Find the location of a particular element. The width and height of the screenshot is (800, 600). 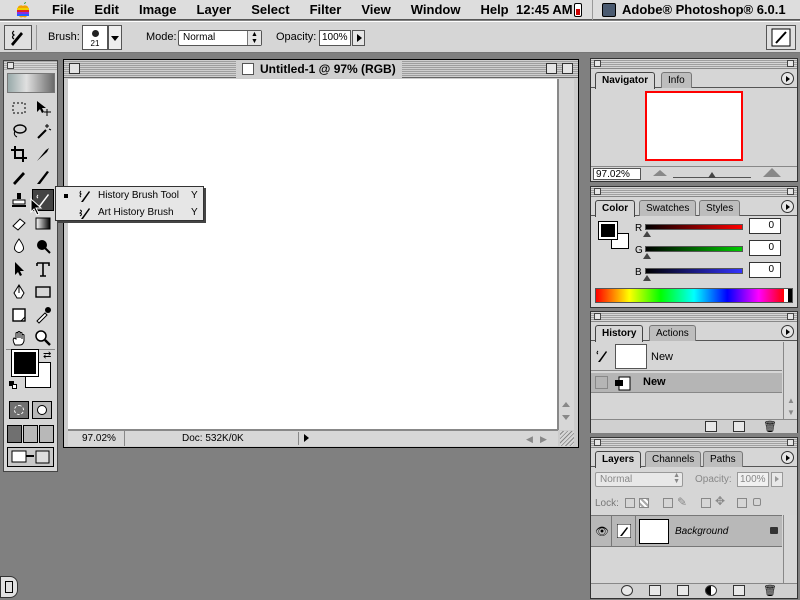

battery-icon is located at coordinates (578, 10).